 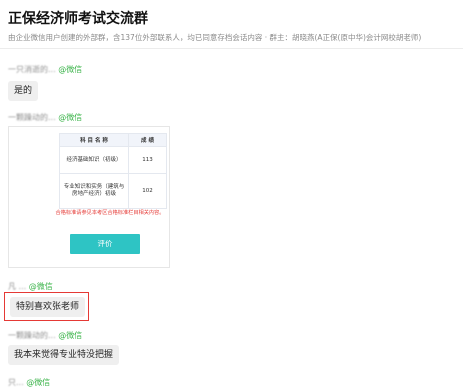 I want to click on message-sender: 一只消逝的... @微信, so click(x=45, y=69).